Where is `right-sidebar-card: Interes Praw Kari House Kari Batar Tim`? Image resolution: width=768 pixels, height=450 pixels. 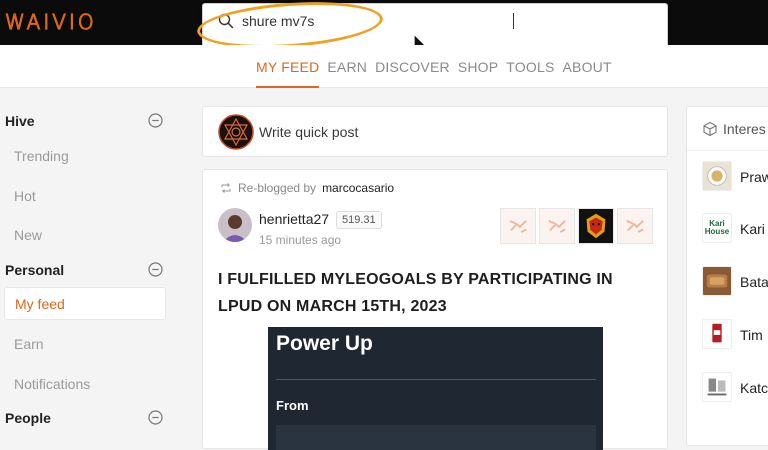
right-sidebar-card: Interes Praw Kari House Kari Batar Tim is located at coordinates (727, 276).